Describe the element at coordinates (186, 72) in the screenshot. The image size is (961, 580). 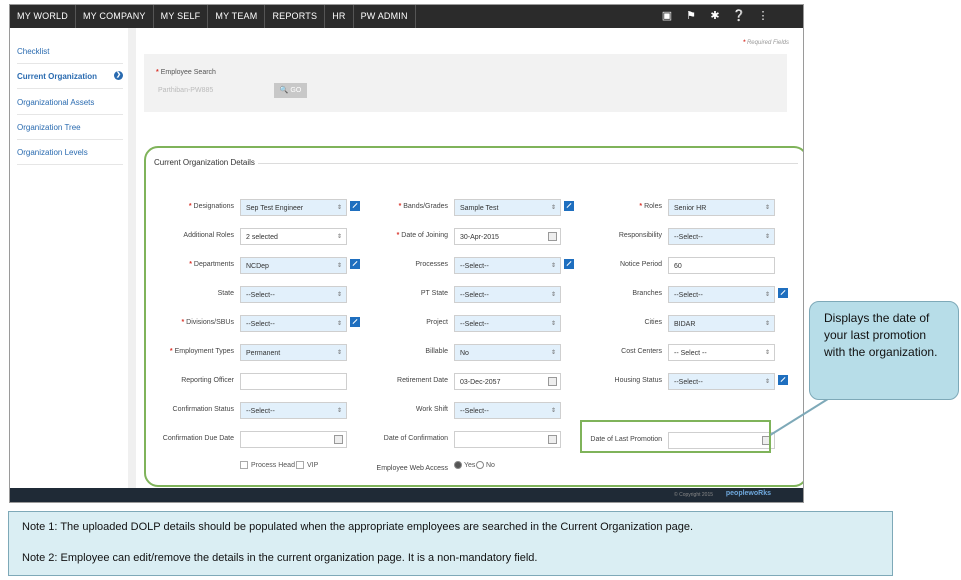
I see `employee-search-label: * Employee Search` at that location.